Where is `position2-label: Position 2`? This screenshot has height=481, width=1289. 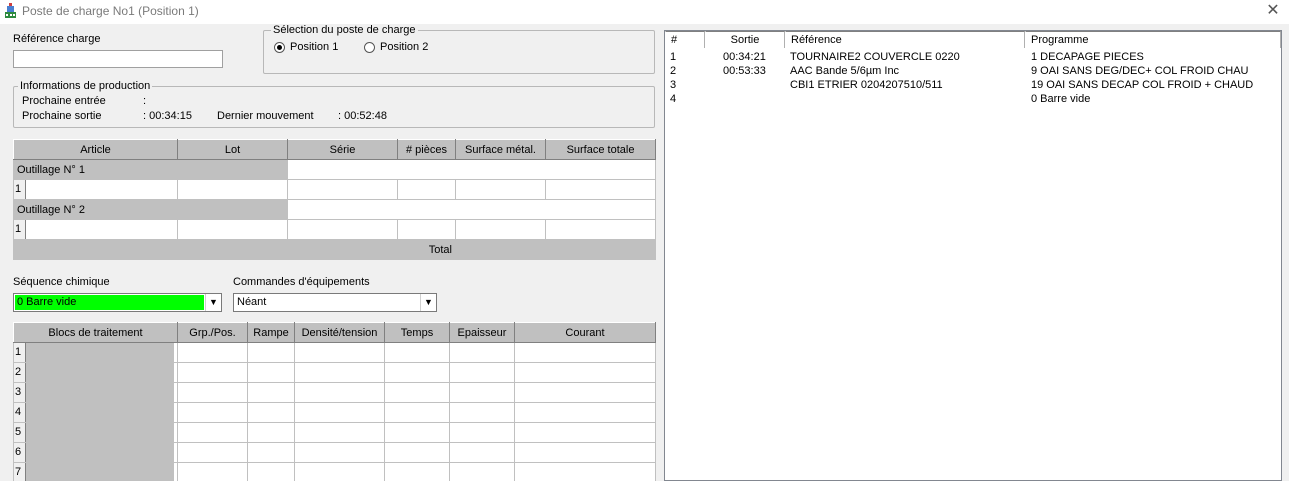 position2-label: Position 2 is located at coordinates (404, 47).